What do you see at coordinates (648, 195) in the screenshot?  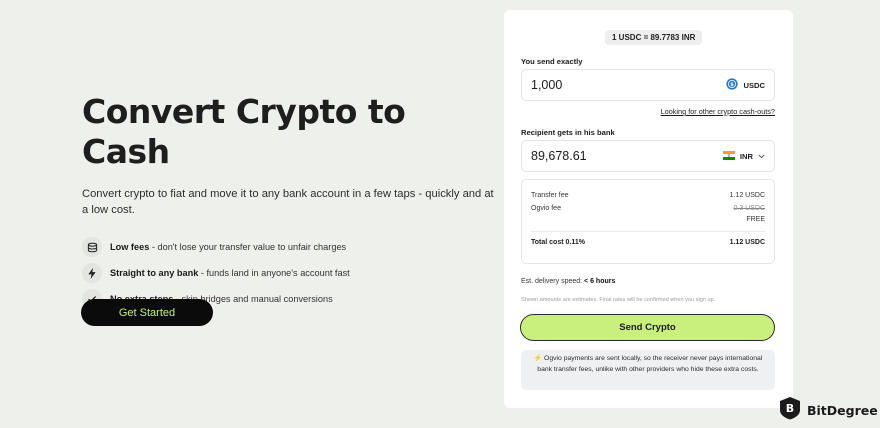 I see `transfer-fee-row: Transfer fee 1.12 USDC` at bounding box center [648, 195].